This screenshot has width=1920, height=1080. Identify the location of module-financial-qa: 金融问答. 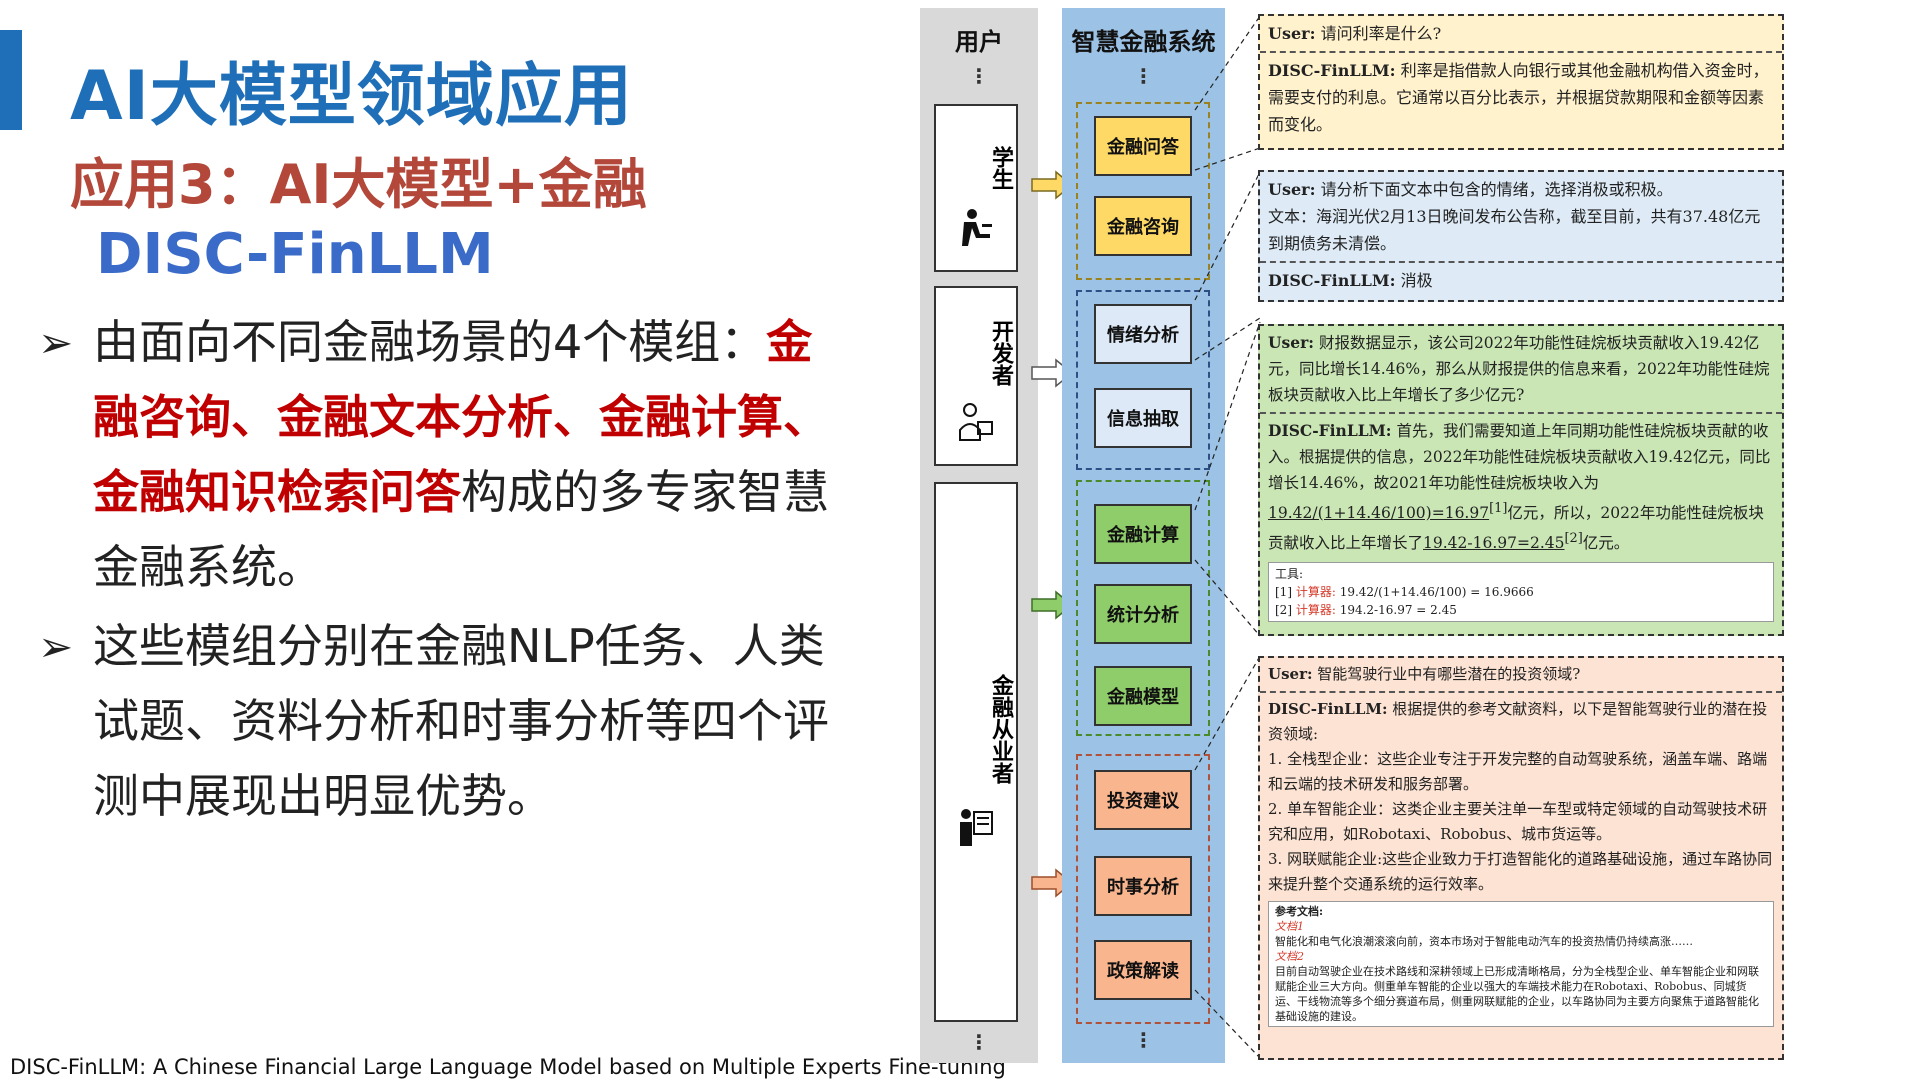
(1143, 146).